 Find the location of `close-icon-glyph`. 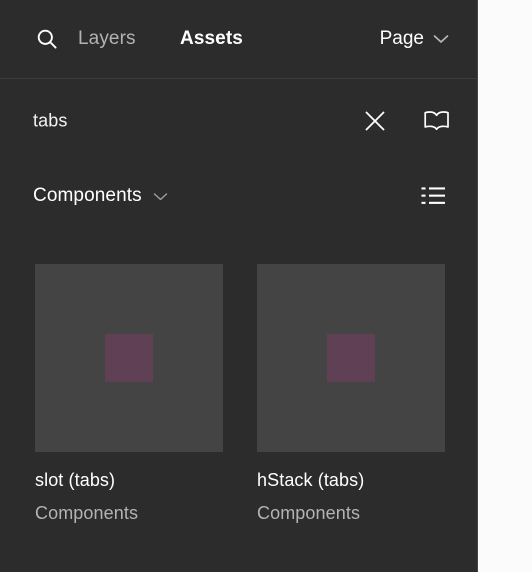

close-icon-glyph is located at coordinates (375, 121).